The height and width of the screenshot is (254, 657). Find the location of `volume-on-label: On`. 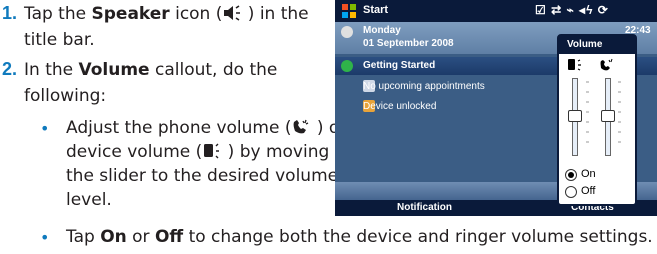

volume-on-label: On is located at coordinates (588, 174).